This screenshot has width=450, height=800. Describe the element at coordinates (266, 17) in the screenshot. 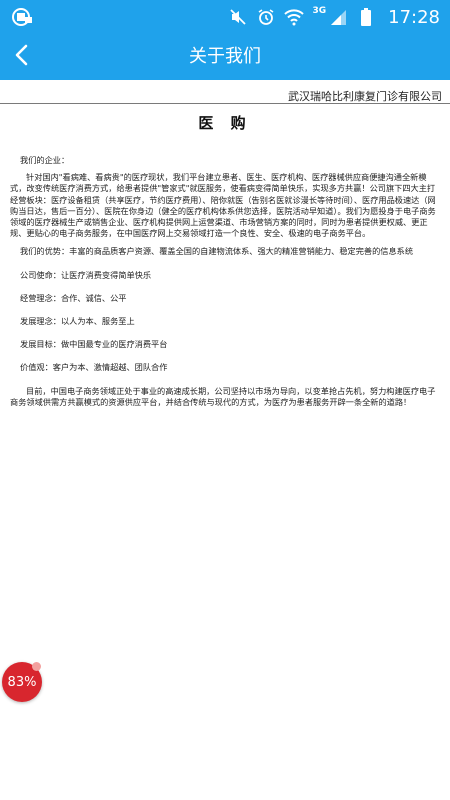

I see `alarm-icon` at that location.